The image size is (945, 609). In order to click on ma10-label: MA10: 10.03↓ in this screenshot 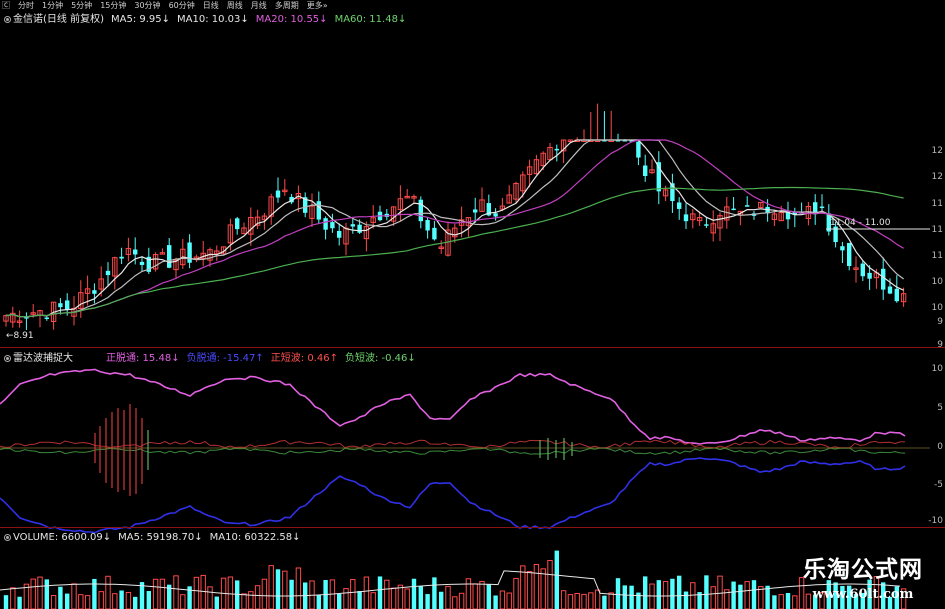, I will do `click(213, 19)`.